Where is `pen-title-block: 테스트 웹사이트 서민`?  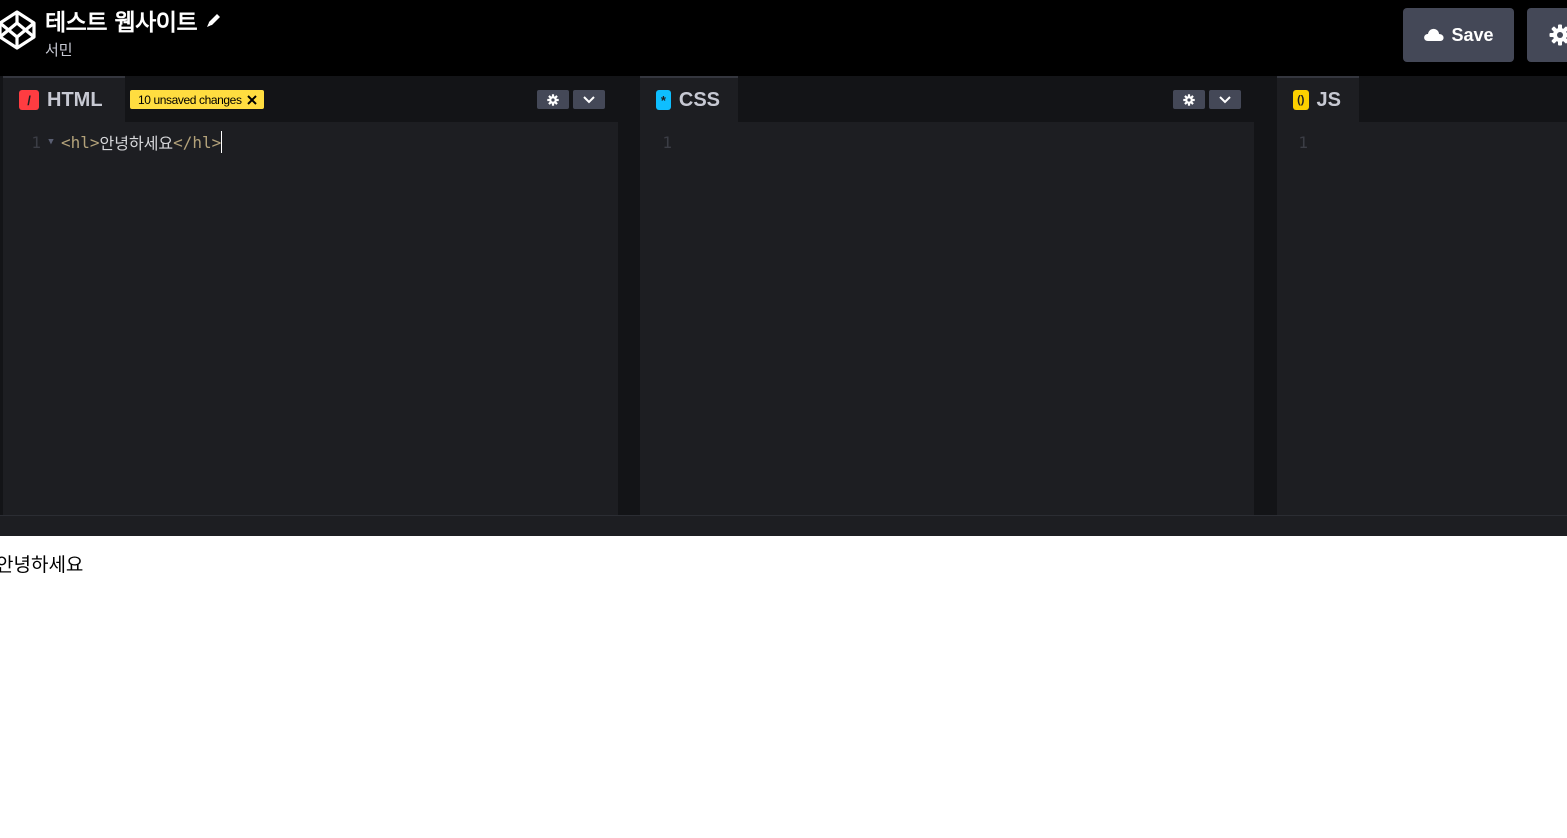
pen-title-block: 테스트 웹사이트 서민 is located at coordinates (134, 33).